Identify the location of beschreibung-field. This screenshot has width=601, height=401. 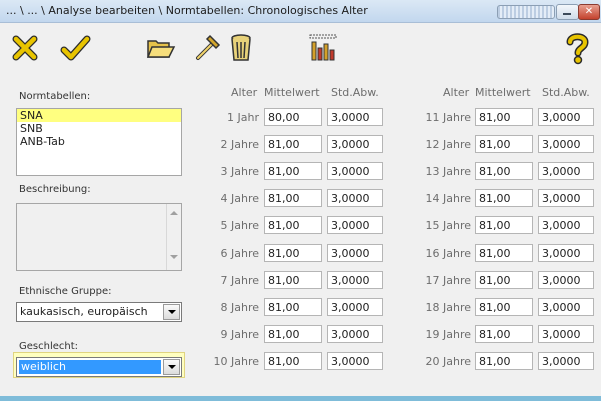
(99, 237).